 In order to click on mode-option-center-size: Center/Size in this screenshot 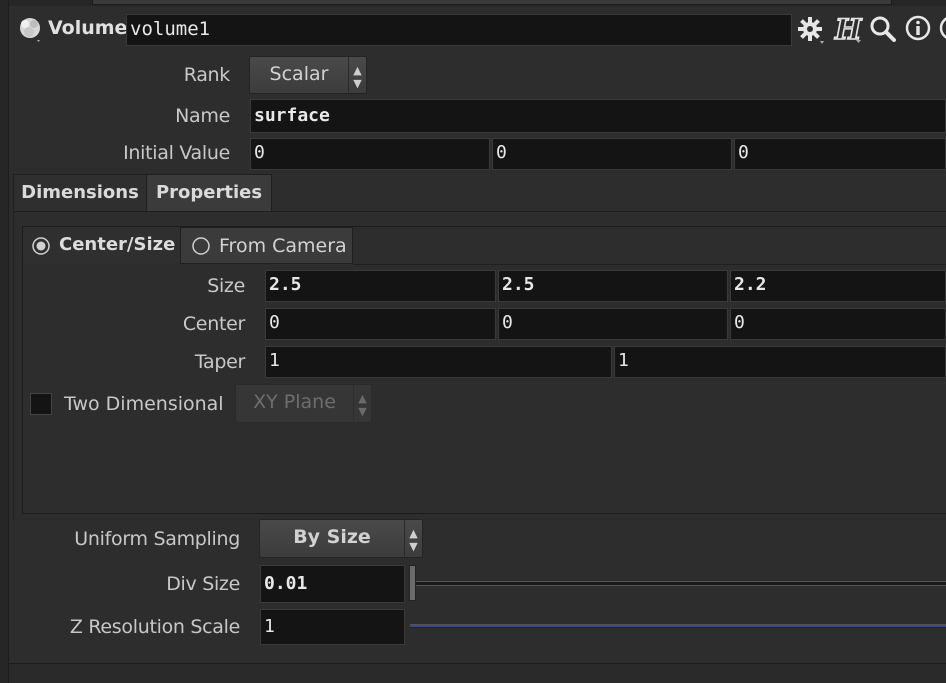, I will do `click(102, 245)`.